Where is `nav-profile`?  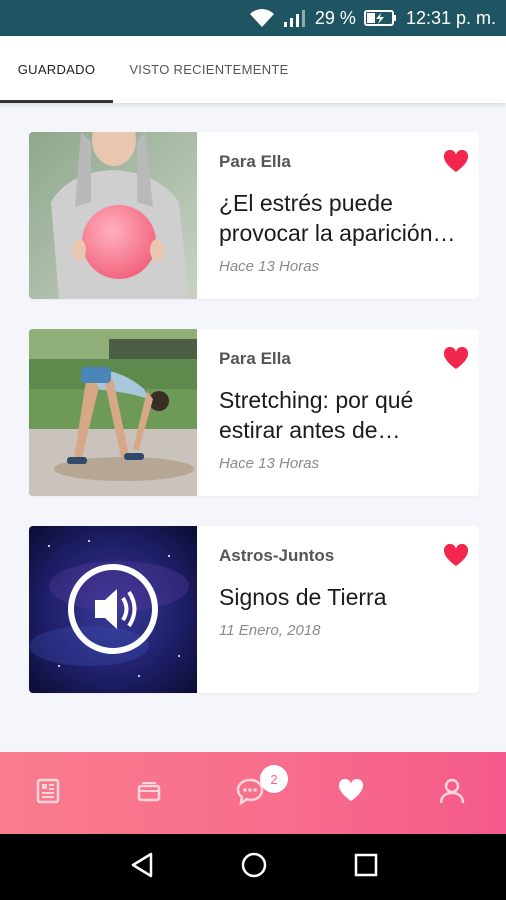 nav-profile is located at coordinates (452, 793).